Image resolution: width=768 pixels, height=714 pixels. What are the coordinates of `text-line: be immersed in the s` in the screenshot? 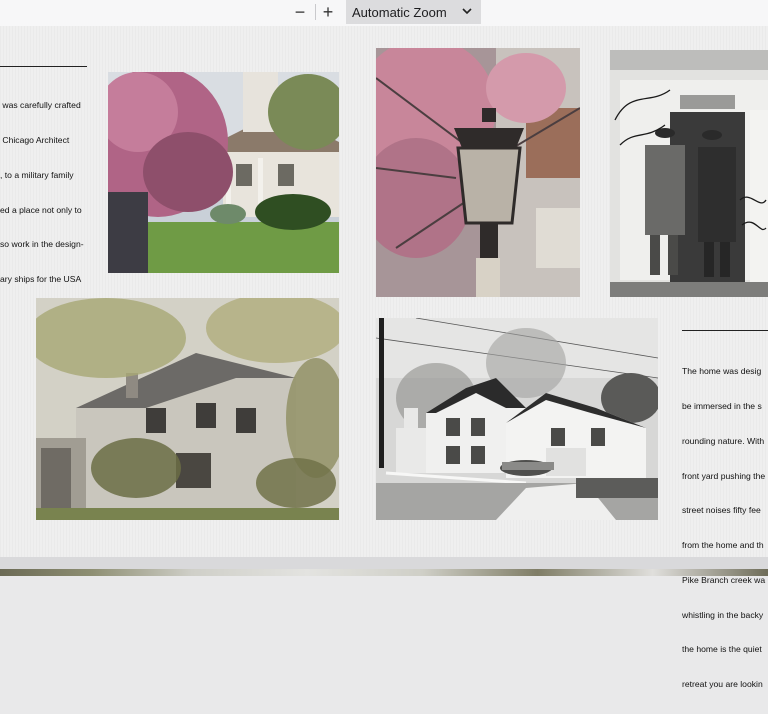 It's located at (722, 405).